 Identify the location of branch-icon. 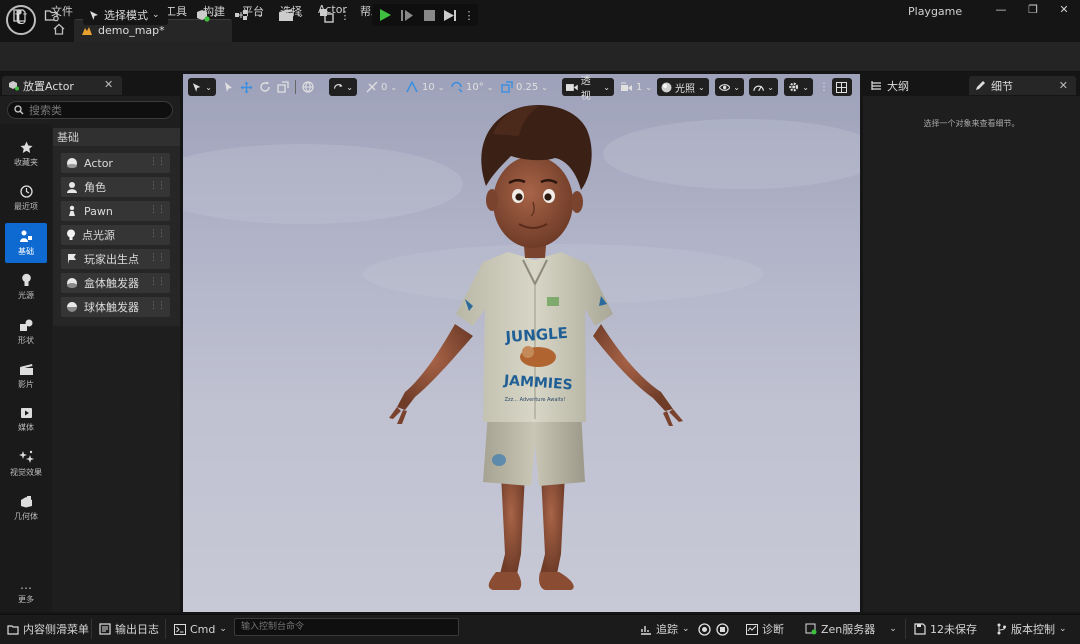
(1001, 629).